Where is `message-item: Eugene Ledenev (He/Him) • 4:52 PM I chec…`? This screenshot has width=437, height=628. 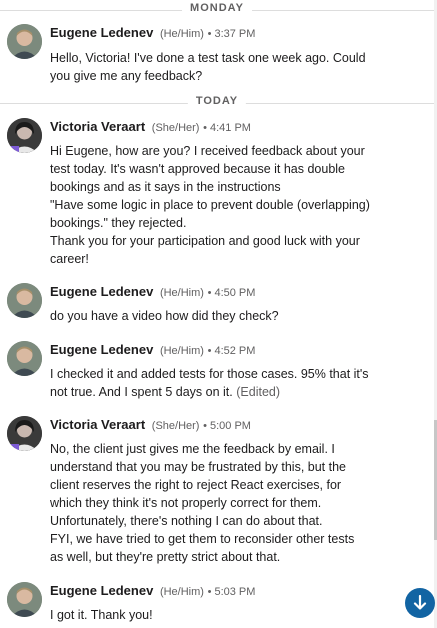 message-item: Eugene Ledenev (He/Him) • 4:52 PM I chec… is located at coordinates (217, 374).